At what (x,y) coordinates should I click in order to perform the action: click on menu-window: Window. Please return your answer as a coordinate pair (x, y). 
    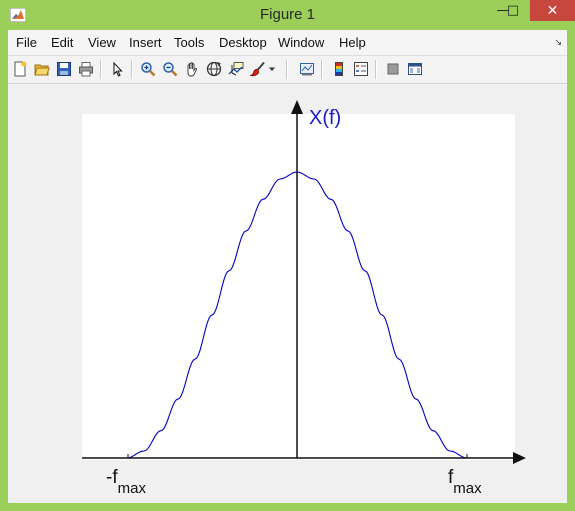
    Looking at the image, I should click on (301, 42).